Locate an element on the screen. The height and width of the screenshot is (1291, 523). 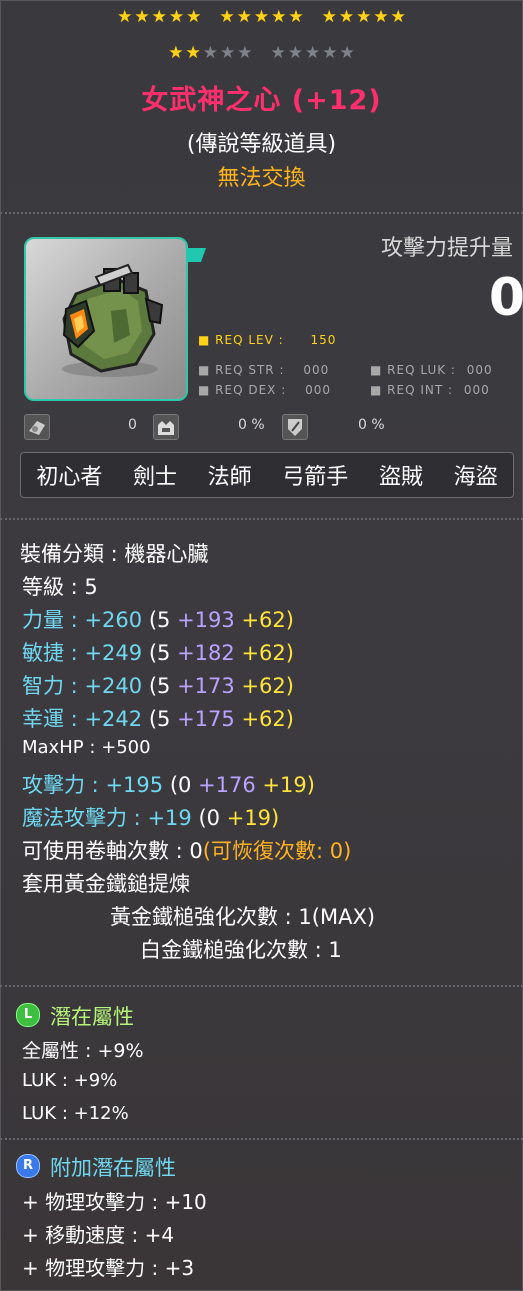
stat-magic-attack: 魔法攻擊力 : +19 (0 +19) is located at coordinates (150, 817).